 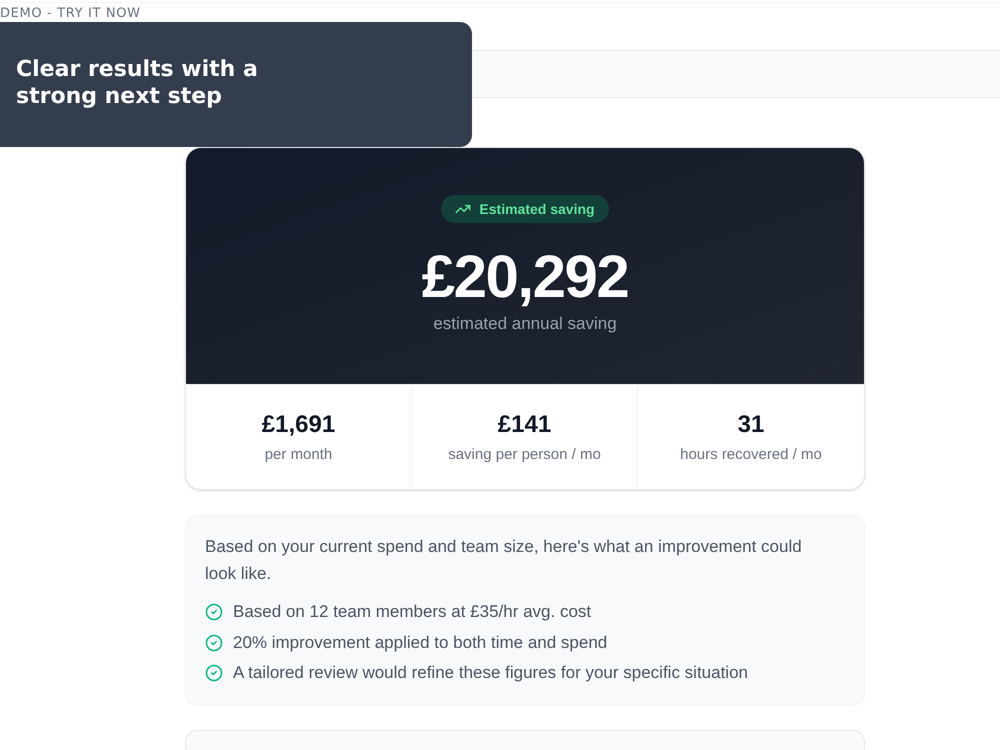 I want to click on stat-value: £1,691, so click(x=299, y=425).